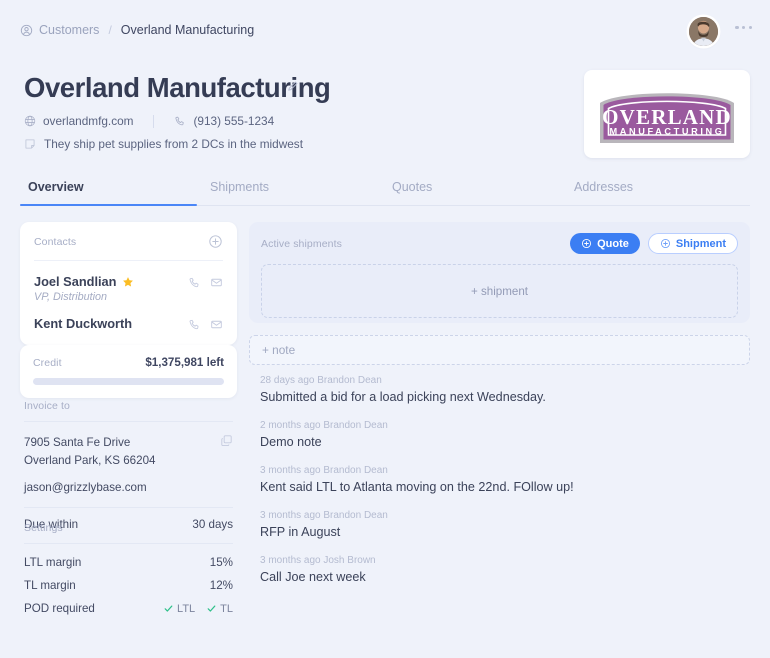 The image size is (770, 658). Describe the element at coordinates (50, 585) in the screenshot. I see `setting-label: TL margin` at that location.